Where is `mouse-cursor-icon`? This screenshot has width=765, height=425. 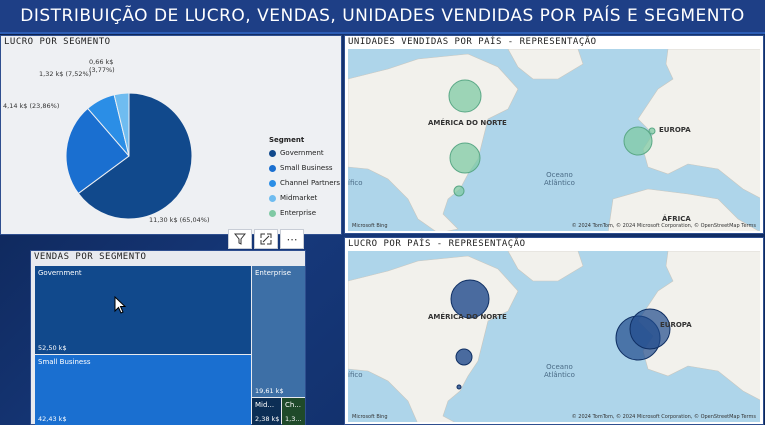
mouse-cursor-icon is located at coordinates (120, 305).